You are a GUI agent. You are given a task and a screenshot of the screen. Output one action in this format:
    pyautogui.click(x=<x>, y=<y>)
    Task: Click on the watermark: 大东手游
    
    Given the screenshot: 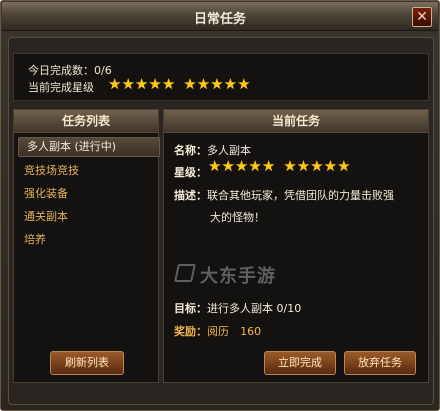 What is the action you would take?
    pyautogui.click(x=225, y=275)
    